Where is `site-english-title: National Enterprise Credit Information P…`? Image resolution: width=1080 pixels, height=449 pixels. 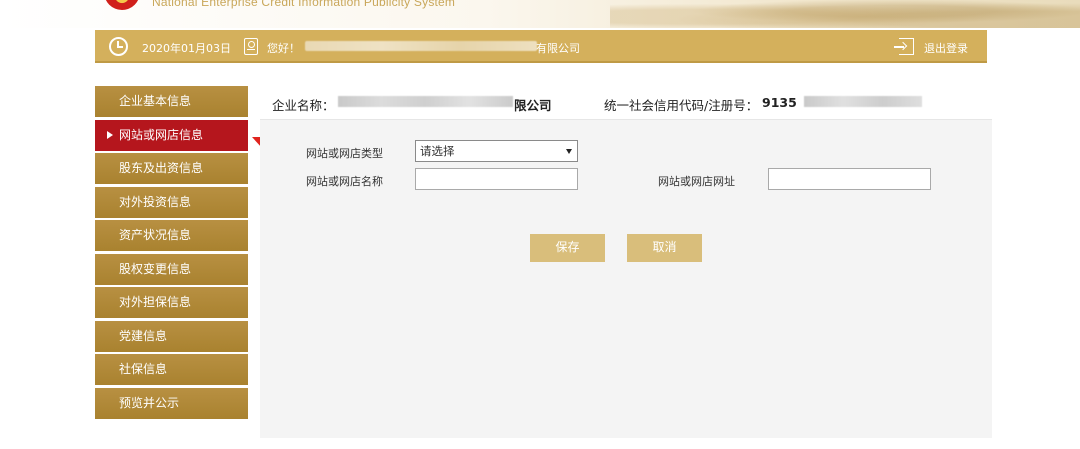
site-english-title: National Enterprise Credit Information P… is located at coordinates (304, 4).